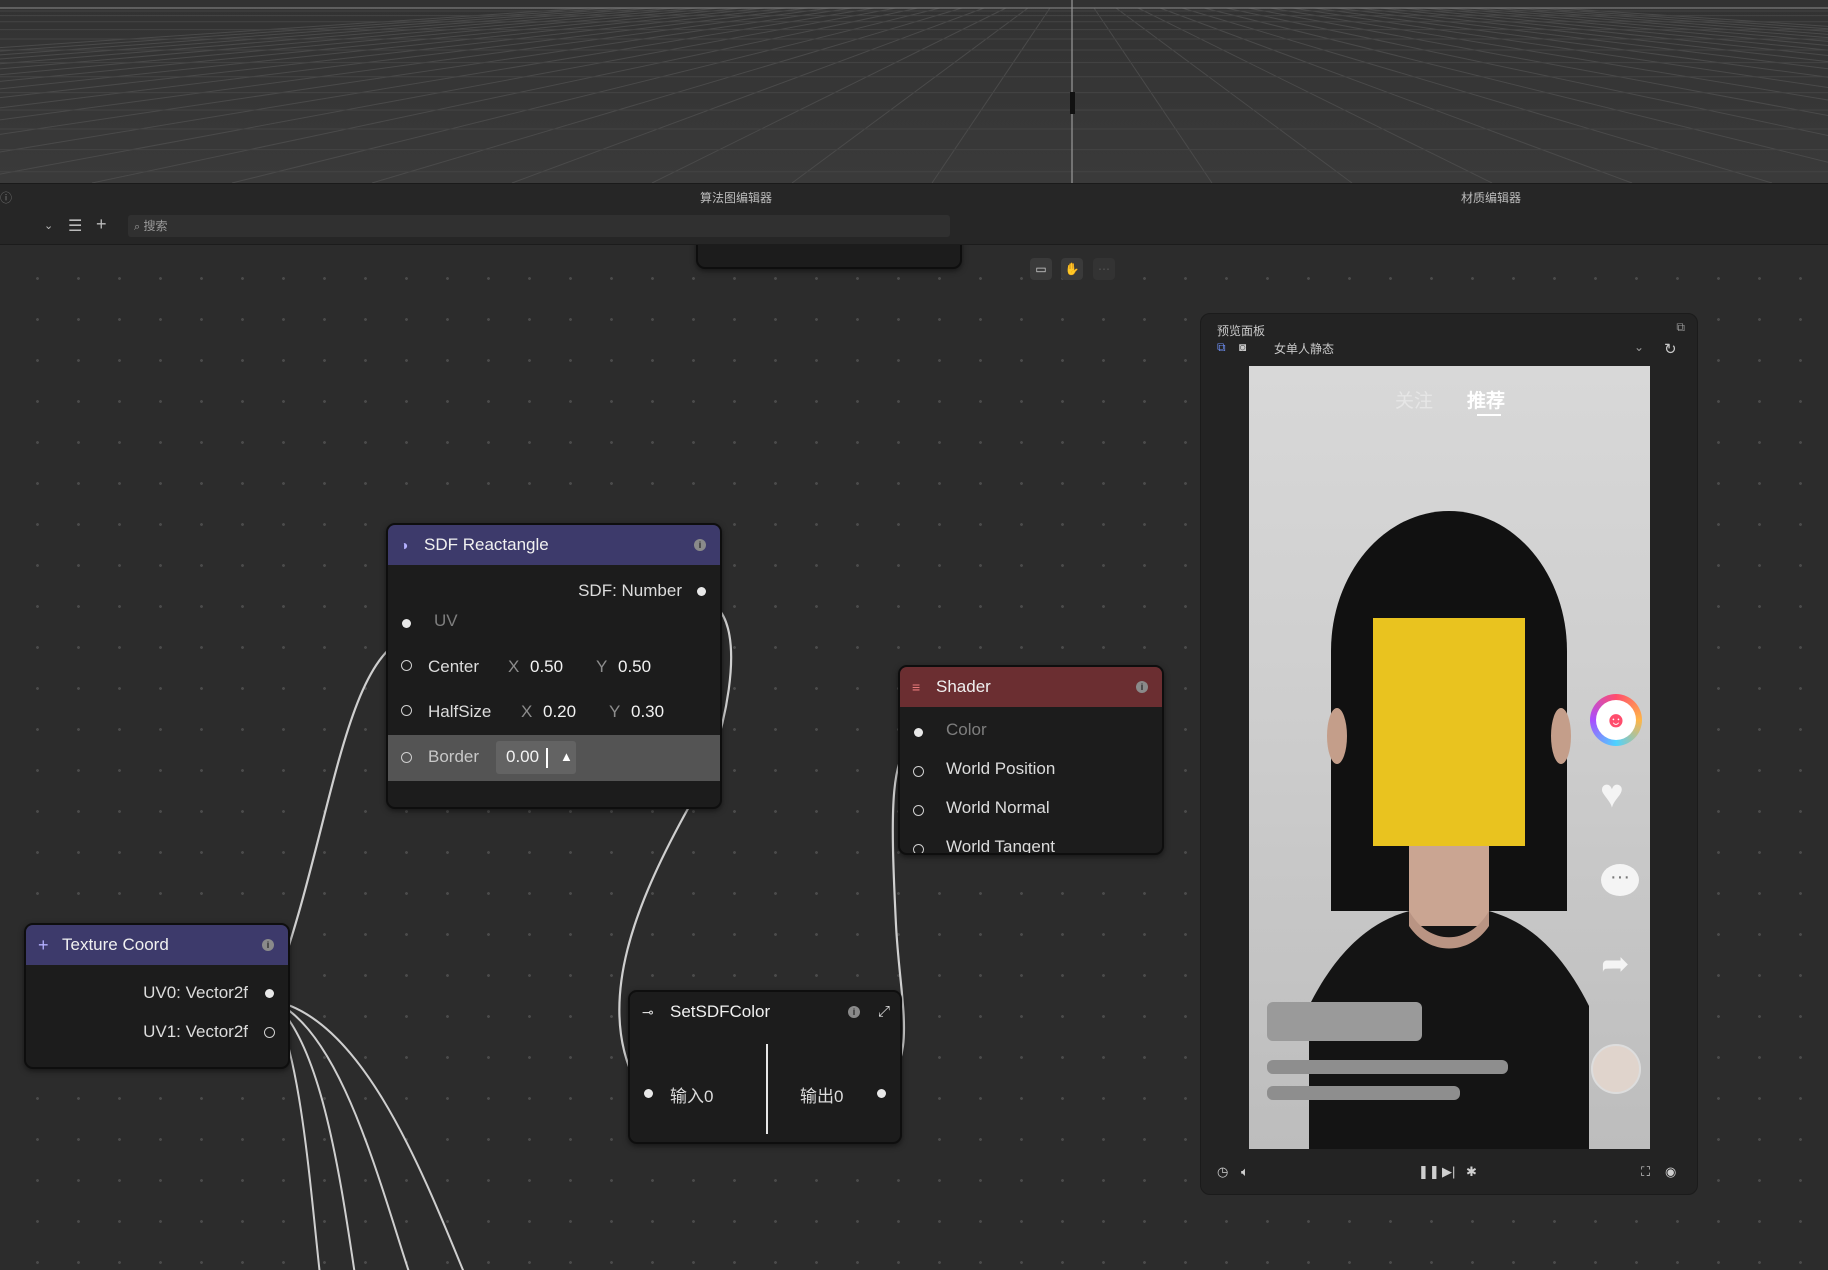 Image resolution: width=1828 pixels, height=1270 pixels. I want to click on info-icon: ⓘ, so click(6, 198).